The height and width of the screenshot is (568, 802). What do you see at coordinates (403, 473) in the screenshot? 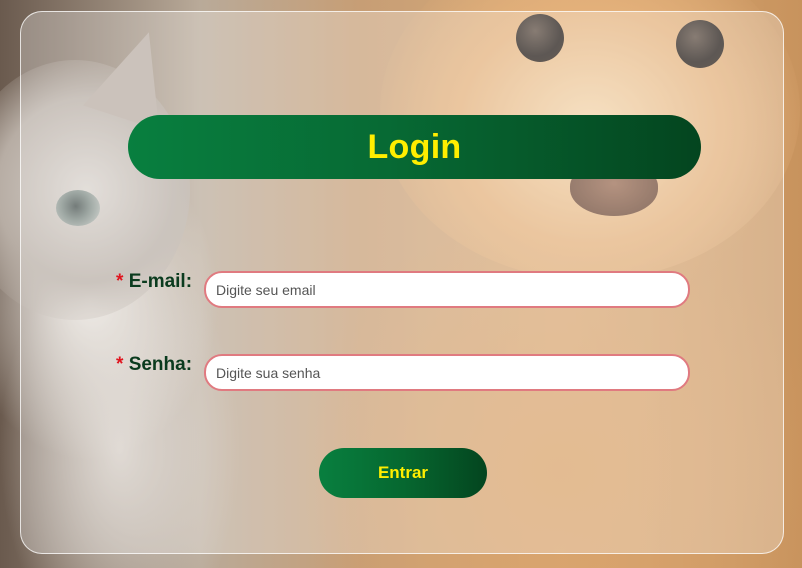
I see `login-button: Entrar` at bounding box center [403, 473].